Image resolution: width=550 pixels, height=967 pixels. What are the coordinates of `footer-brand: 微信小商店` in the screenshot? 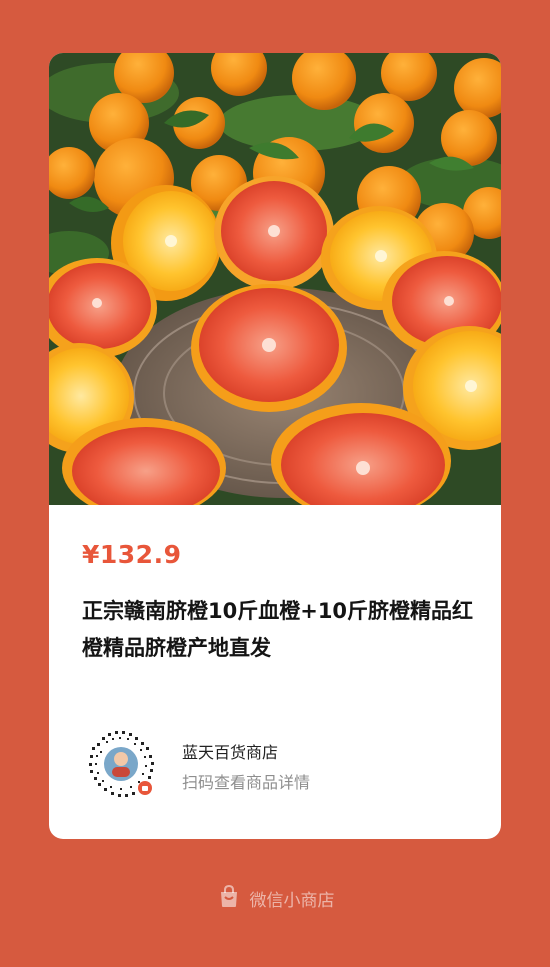 It's located at (275, 898).